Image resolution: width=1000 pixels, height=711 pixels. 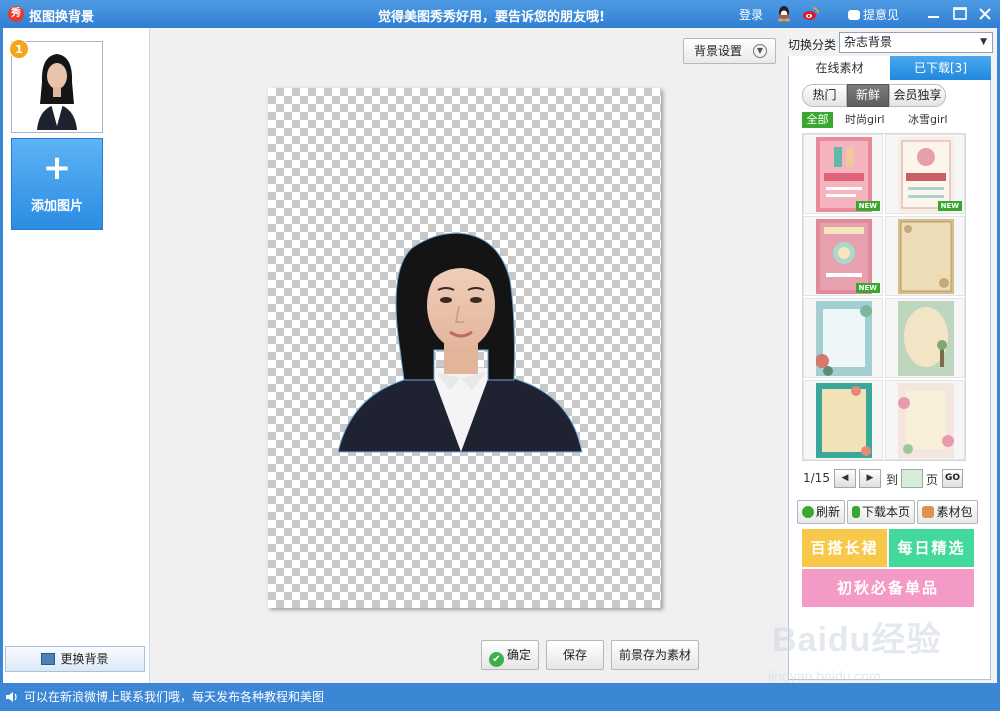 I want to click on page-unit-label: 页, so click(x=932, y=480).